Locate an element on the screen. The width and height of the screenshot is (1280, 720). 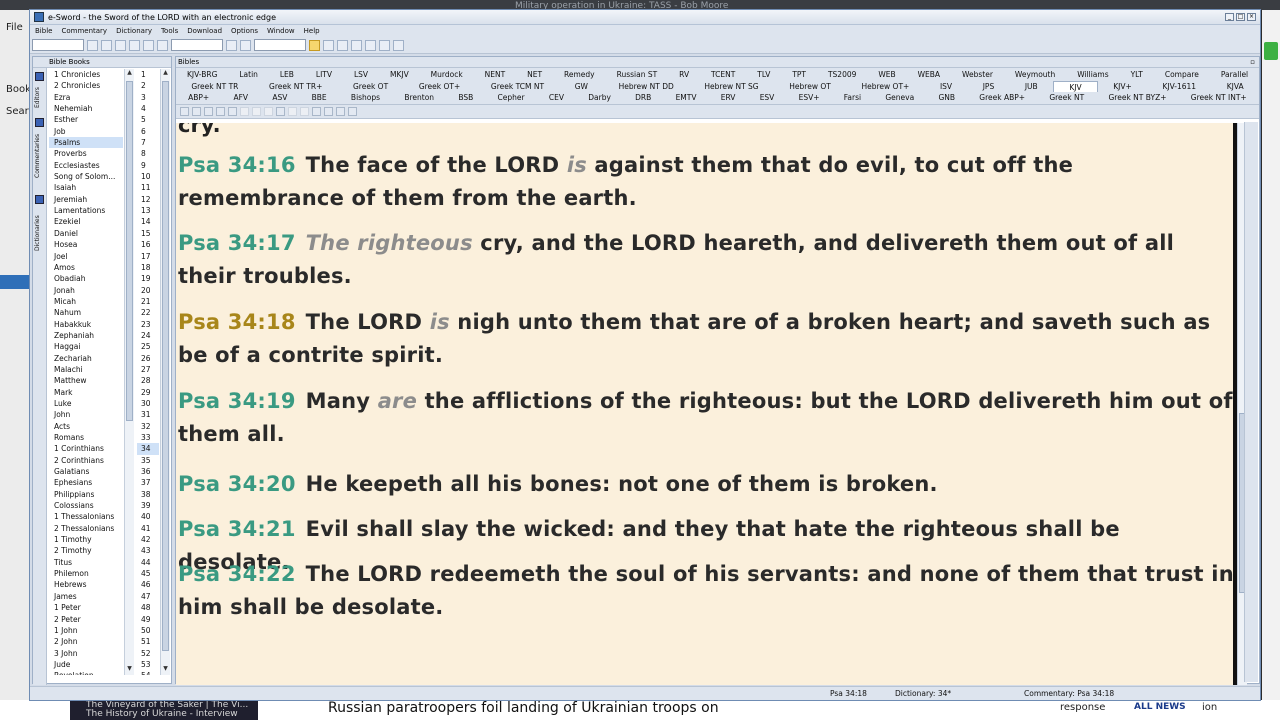
book-item: Esther is located at coordinates (86, 119).